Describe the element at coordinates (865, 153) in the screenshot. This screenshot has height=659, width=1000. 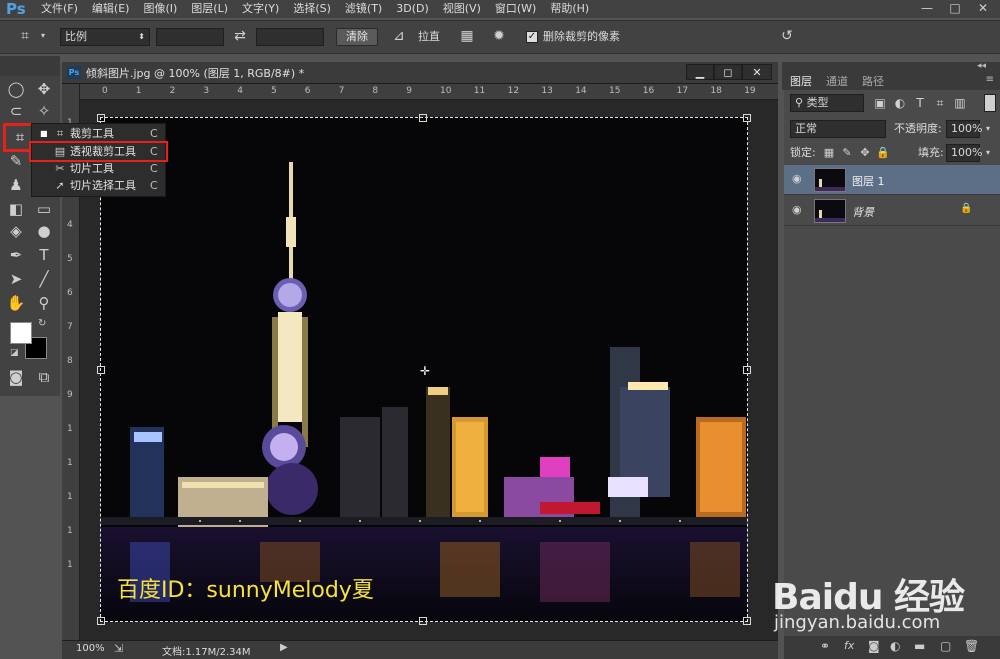
I see `lock-move-icon: ✥` at that location.